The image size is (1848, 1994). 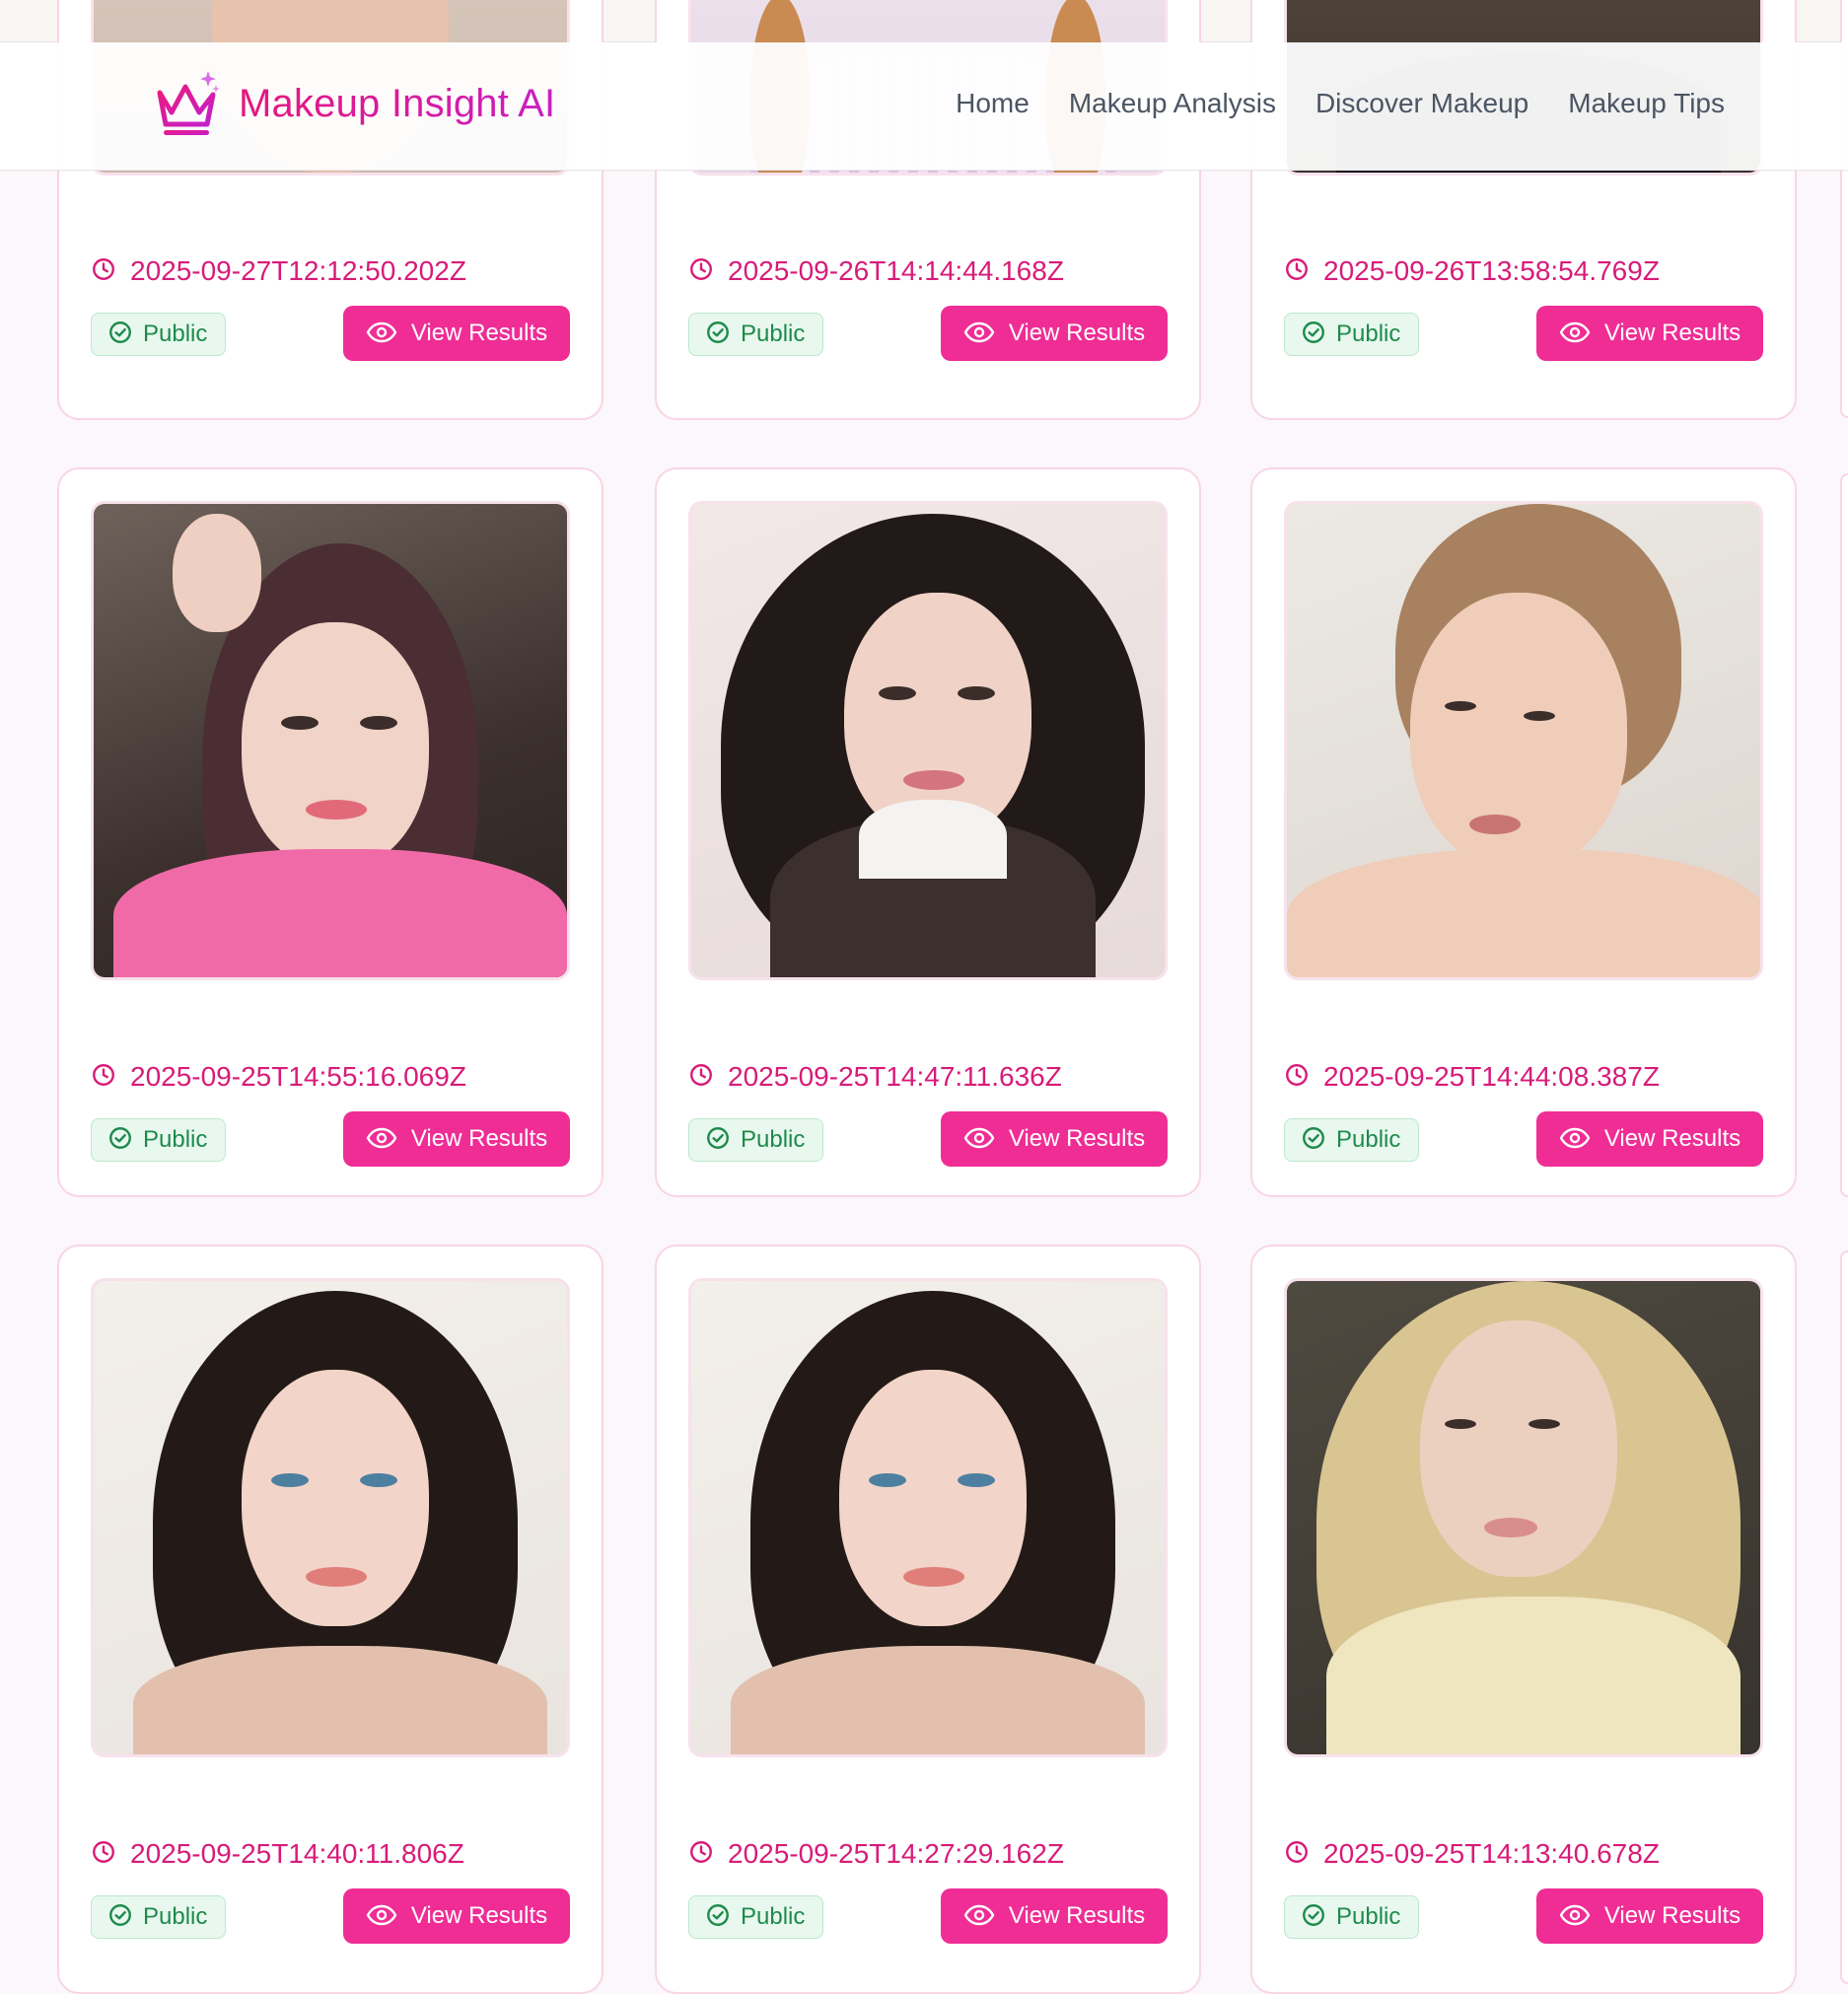 I want to click on timestamp: 2025-09-25T14:40:11.806Z, so click(x=297, y=1854).